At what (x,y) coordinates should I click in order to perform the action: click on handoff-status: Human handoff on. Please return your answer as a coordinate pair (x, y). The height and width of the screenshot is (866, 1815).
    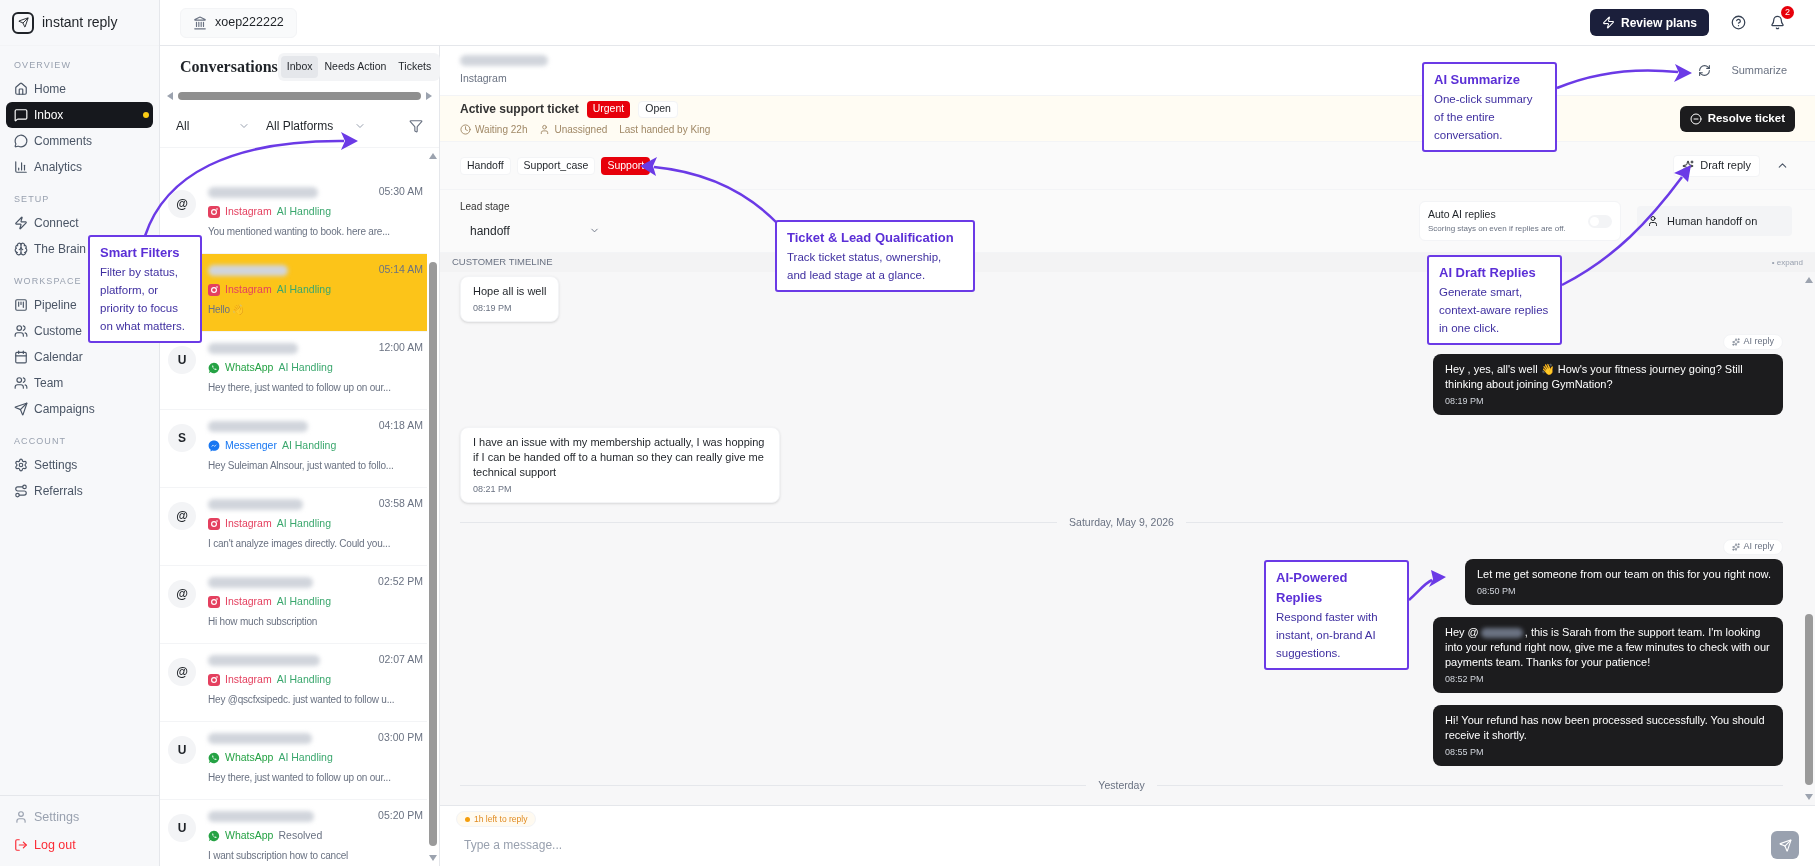
    Looking at the image, I should click on (1714, 221).